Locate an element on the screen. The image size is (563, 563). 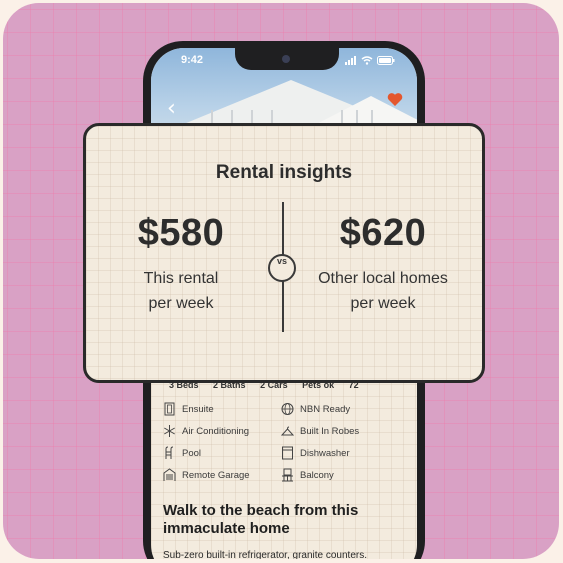
amenity-item: Air Conditioning is located at coordinates (222, 431).